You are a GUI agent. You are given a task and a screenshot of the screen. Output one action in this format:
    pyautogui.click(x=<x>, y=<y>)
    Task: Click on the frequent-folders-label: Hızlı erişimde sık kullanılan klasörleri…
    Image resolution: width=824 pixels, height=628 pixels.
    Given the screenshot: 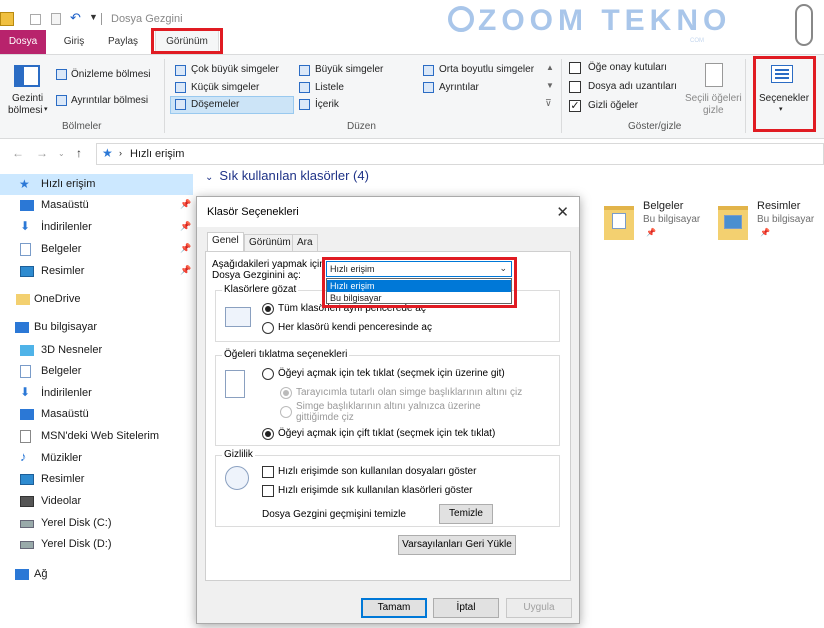 What is the action you would take?
    pyautogui.click(x=375, y=490)
    